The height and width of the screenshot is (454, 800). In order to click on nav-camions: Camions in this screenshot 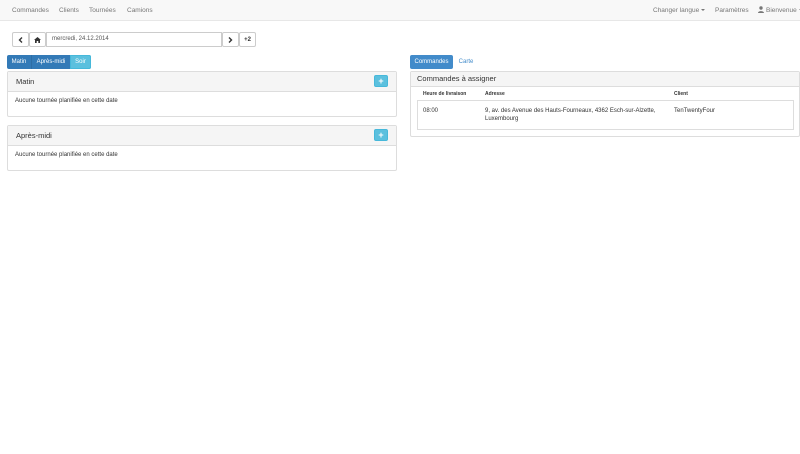, I will do `click(140, 10)`.